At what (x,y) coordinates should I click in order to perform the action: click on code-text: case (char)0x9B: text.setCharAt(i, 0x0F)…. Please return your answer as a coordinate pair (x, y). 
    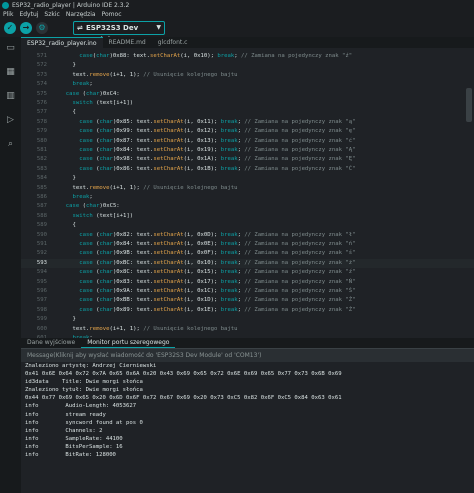
    Looking at the image, I should click on (217, 253).